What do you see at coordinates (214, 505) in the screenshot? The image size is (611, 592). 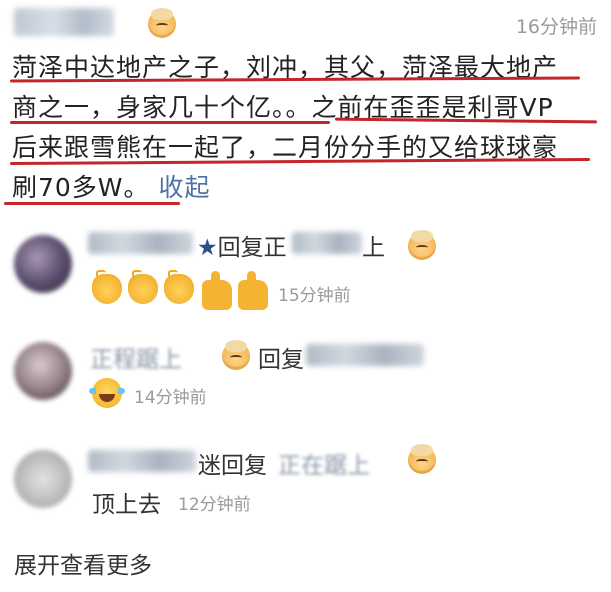 I see `reply-3-timestamp: 12分钟前` at bounding box center [214, 505].